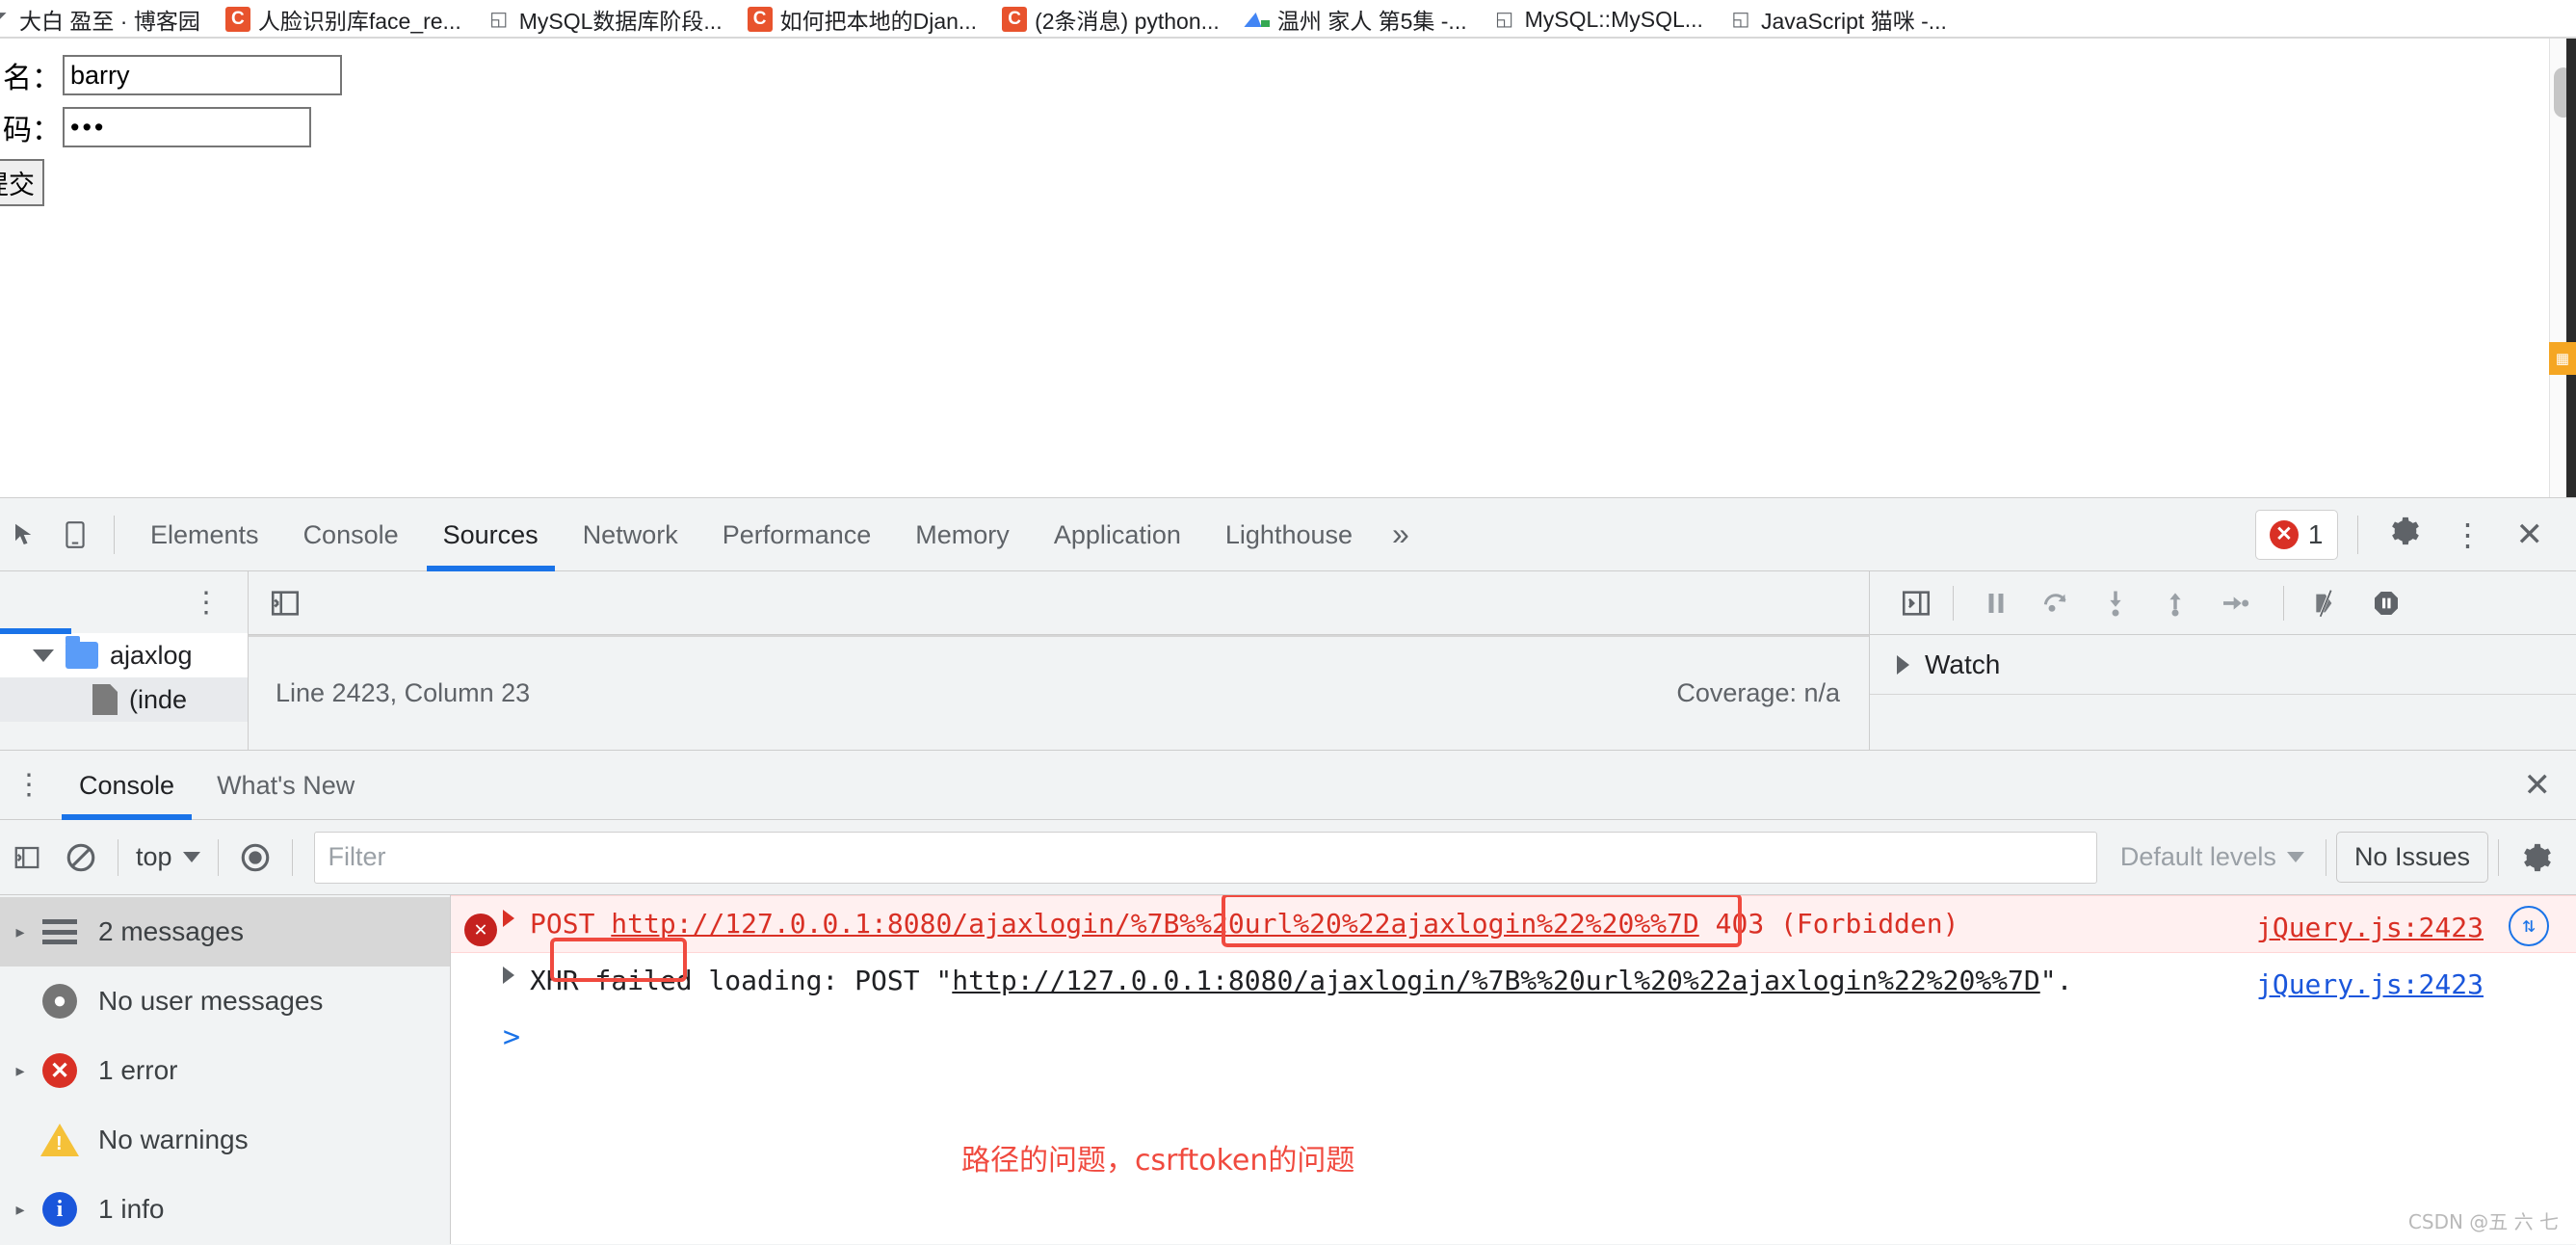 Image resolution: width=2576 pixels, height=1245 pixels. Describe the element at coordinates (131, 1209) in the screenshot. I see `console-sidebar-label: 1 info` at that location.